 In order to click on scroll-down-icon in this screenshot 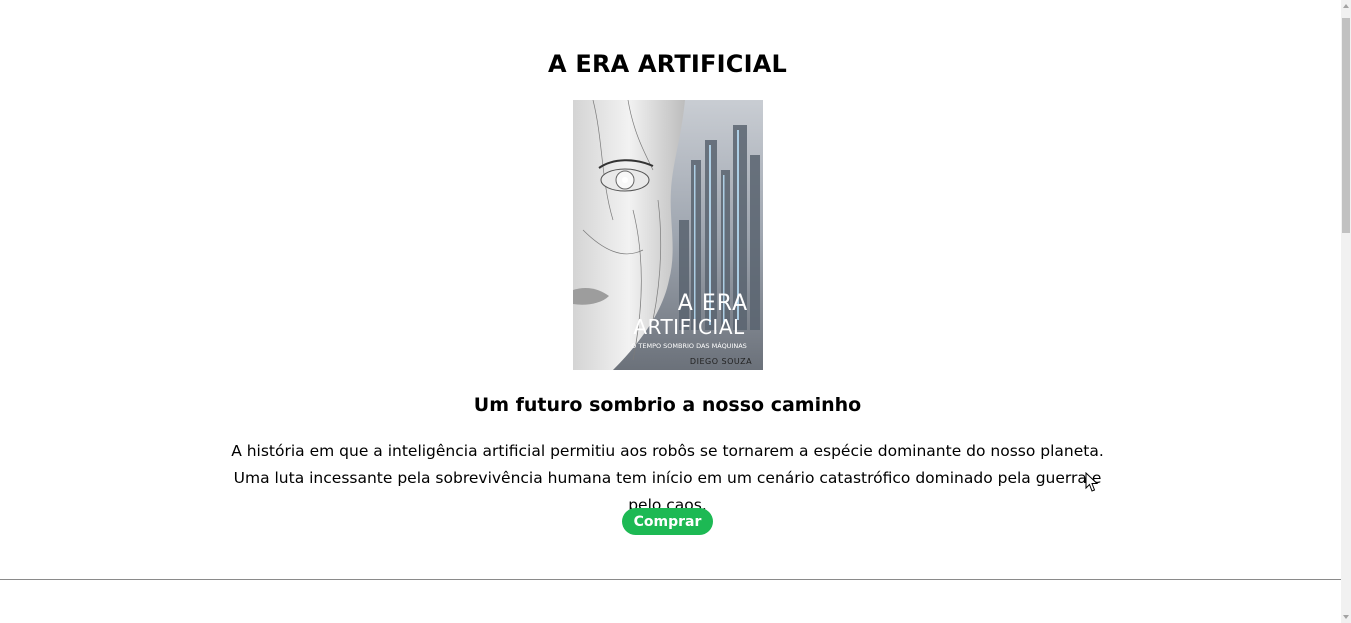, I will do `click(1346, 617)`.